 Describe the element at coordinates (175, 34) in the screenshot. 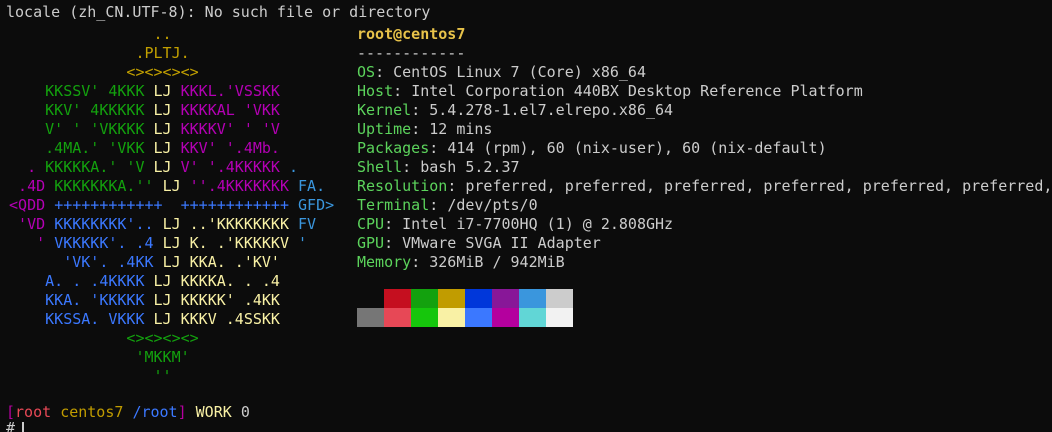

I see `logo-row: ..` at that location.